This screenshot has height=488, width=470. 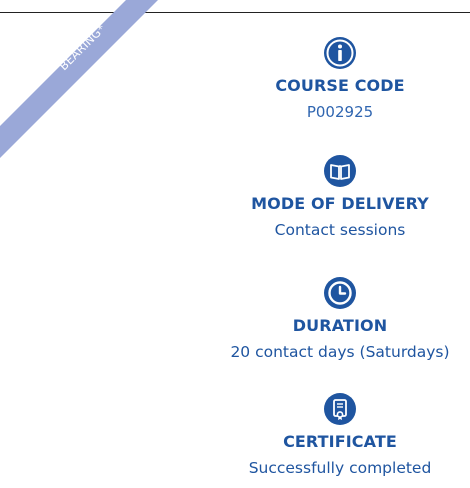 I want to click on credit-bearing-badge: CREDIT- BEARING*, so click(x=80, y=80).